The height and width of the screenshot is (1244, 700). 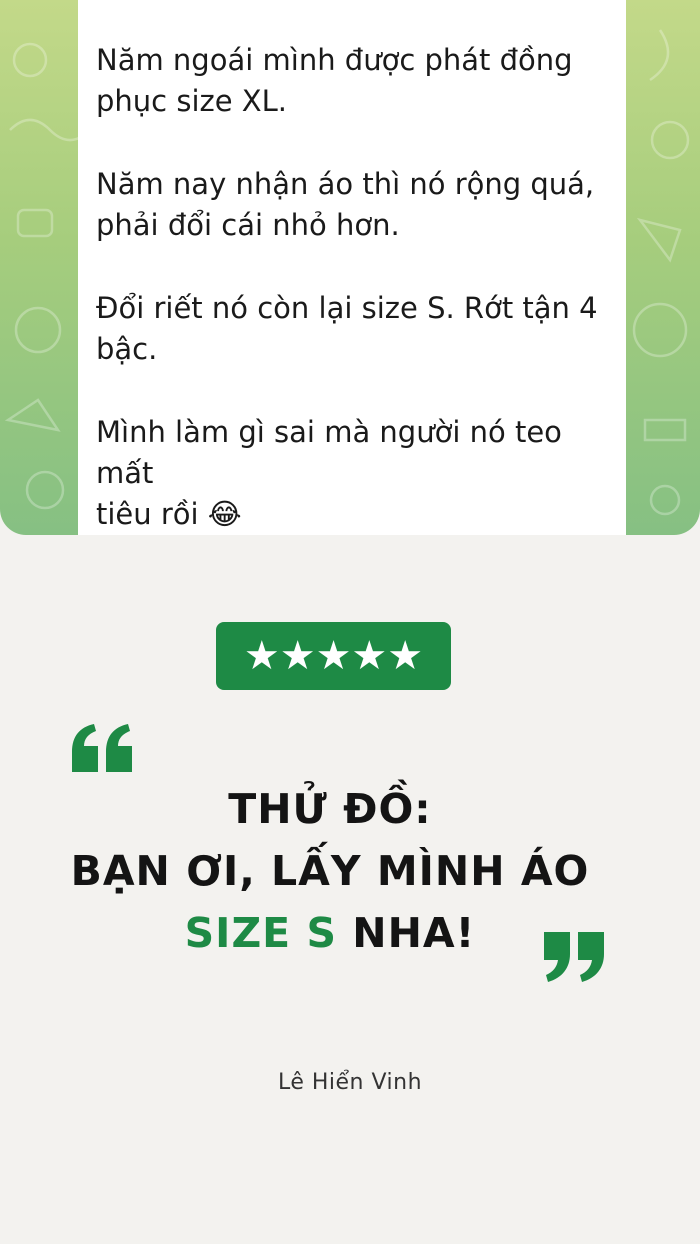 What do you see at coordinates (330, 871) in the screenshot?
I see `headline-line-2: BẠN ƠI, LẤY MÌNH ÁO` at bounding box center [330, 871].